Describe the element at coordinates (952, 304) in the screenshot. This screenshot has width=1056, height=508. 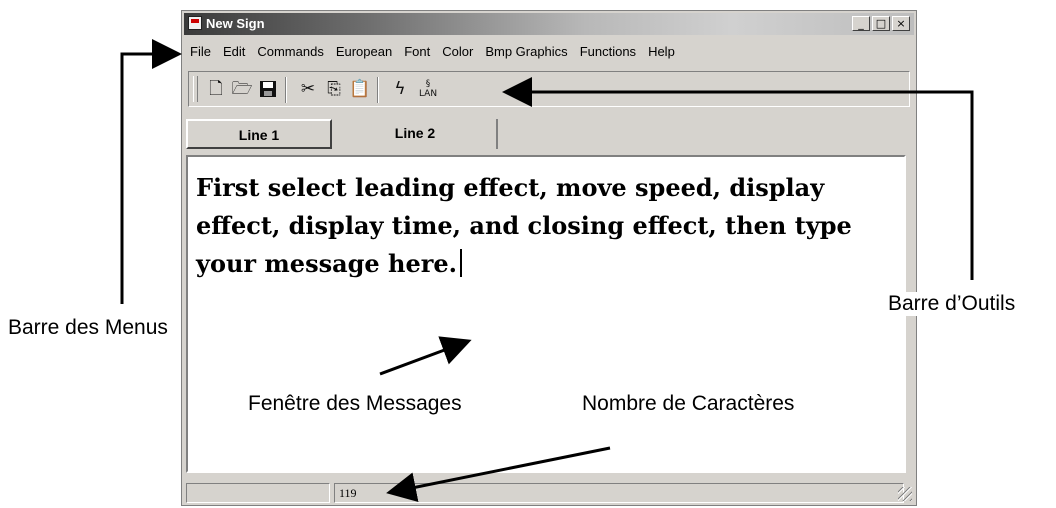
I see `annotation-toolbar: Barre d’Outils` at that location.